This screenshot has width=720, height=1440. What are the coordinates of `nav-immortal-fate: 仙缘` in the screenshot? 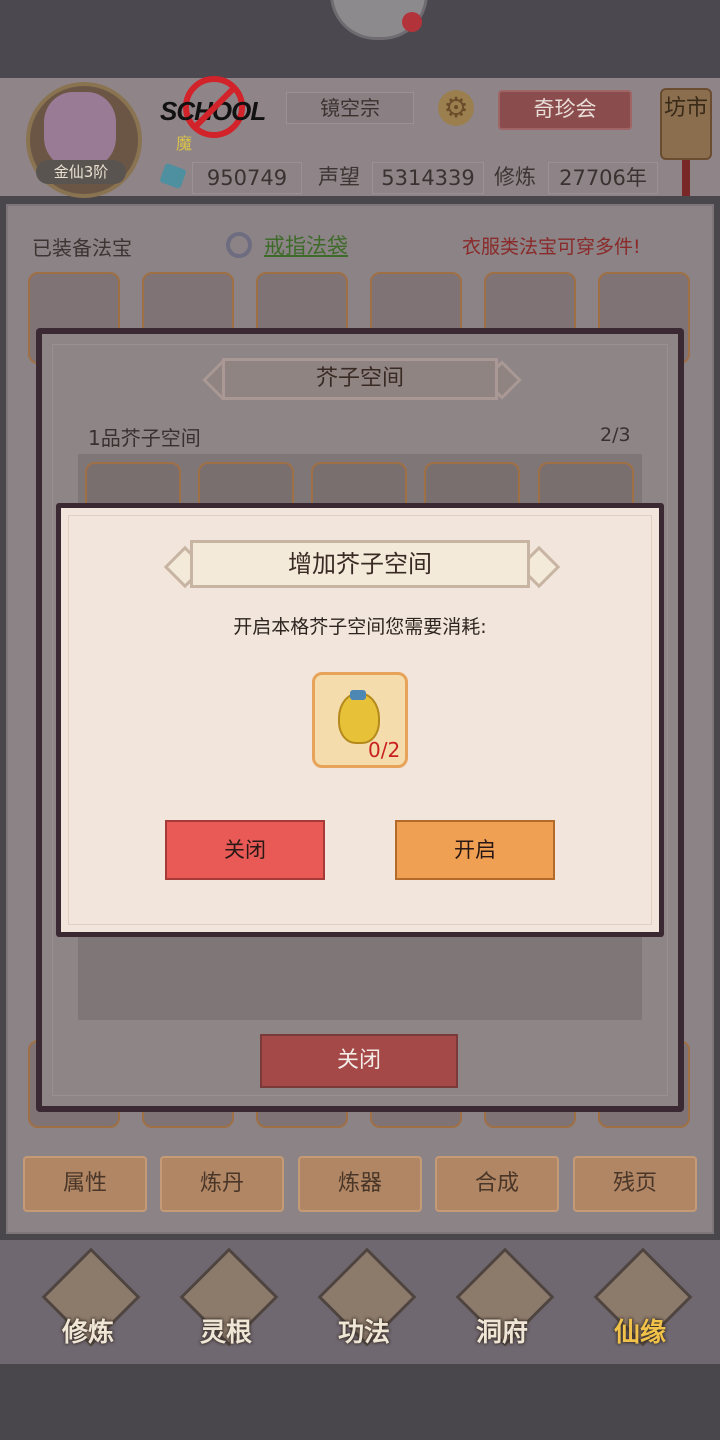 It's located at (641, 1299).